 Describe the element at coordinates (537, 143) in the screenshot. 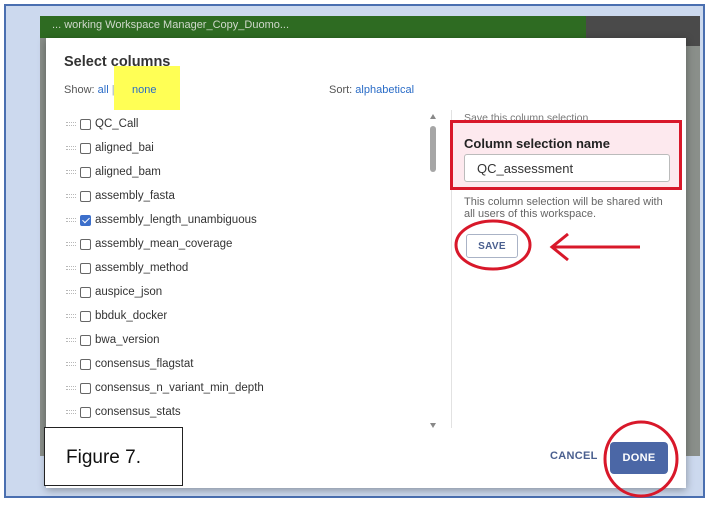

I see `column-selection-name-label: Column selection name` at that location.